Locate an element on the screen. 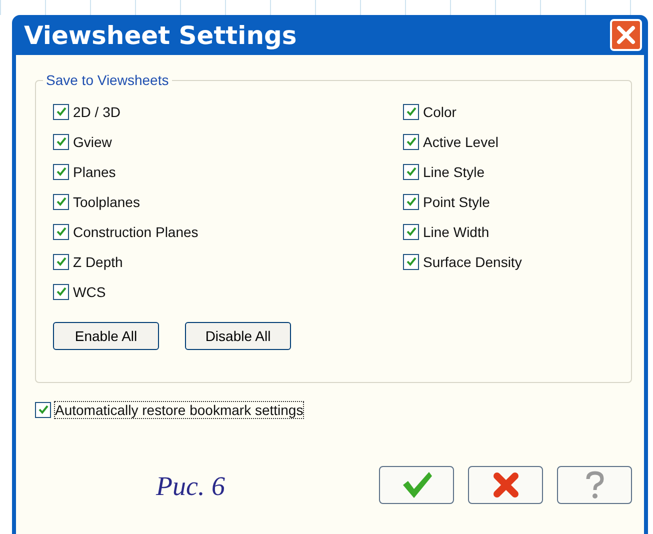  checkbox-label: Planes is located at coordinates (94, 172).